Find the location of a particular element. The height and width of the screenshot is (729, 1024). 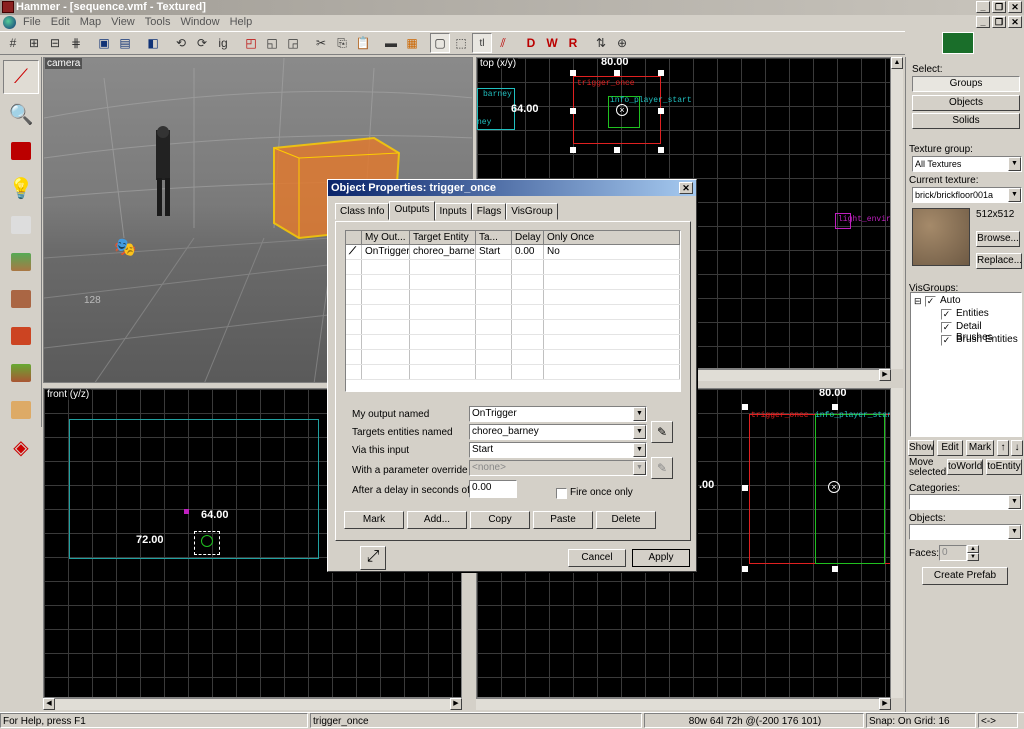

paste-icon: 📋 is located at coordinates (363, 43).